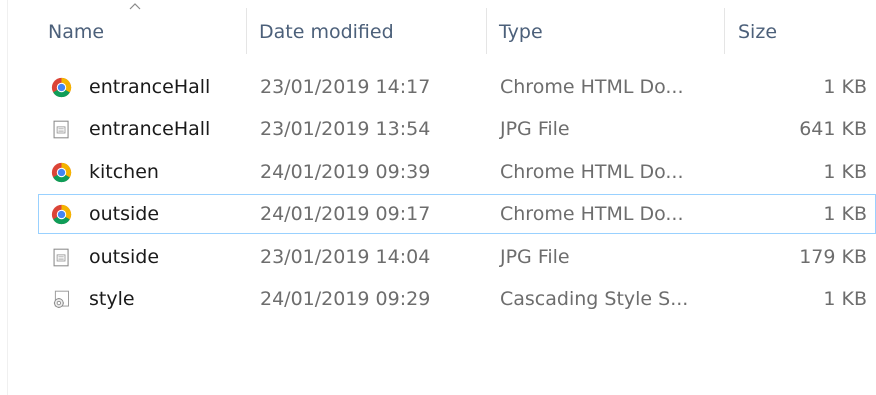 The height and width of the screenshot is (395, 876). What do you see at coordinates (76, 32) in the screenshot?
I see `column-header-name: Name` at bounding box center [76, 32].